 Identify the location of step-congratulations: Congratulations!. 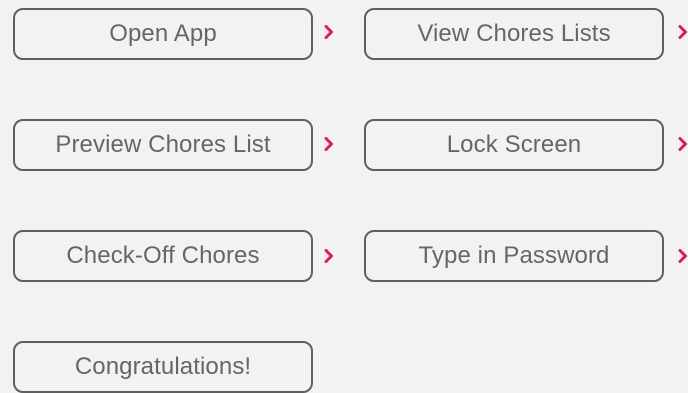
(163, 367).